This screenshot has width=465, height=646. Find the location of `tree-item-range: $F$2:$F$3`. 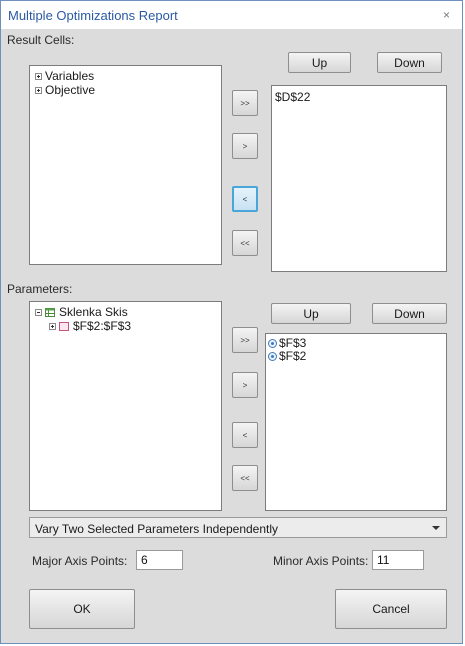

tree-item-range: $F$2:$F$3 is located at coordinates (90, 326).